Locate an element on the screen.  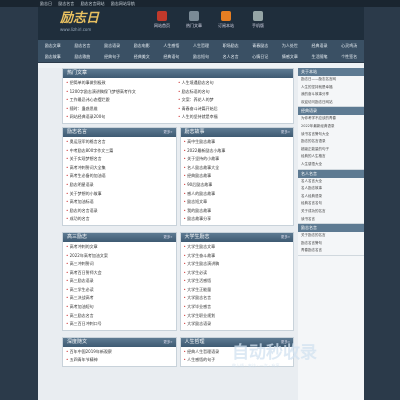
list-item: 大学励志语录 is located at coordinates (237, 324).